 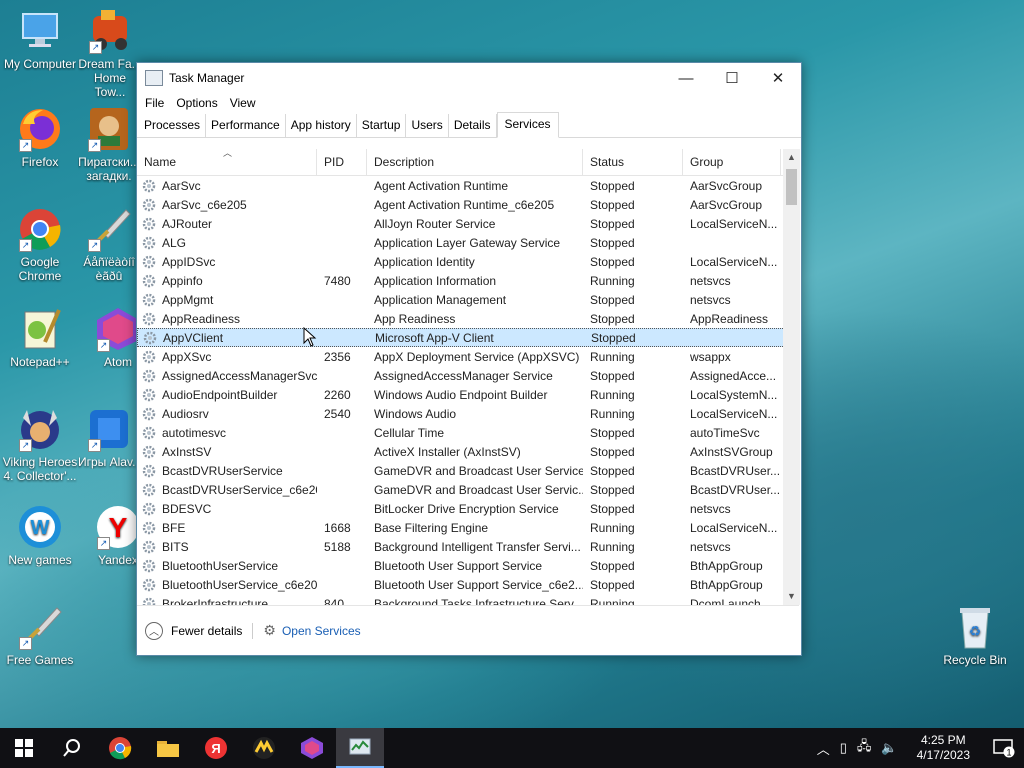 What do you see at coordinates (103, 543) in the screenshot?
I see `shortcut-arrow-icon: ↗` at bounding box center [103, 543].